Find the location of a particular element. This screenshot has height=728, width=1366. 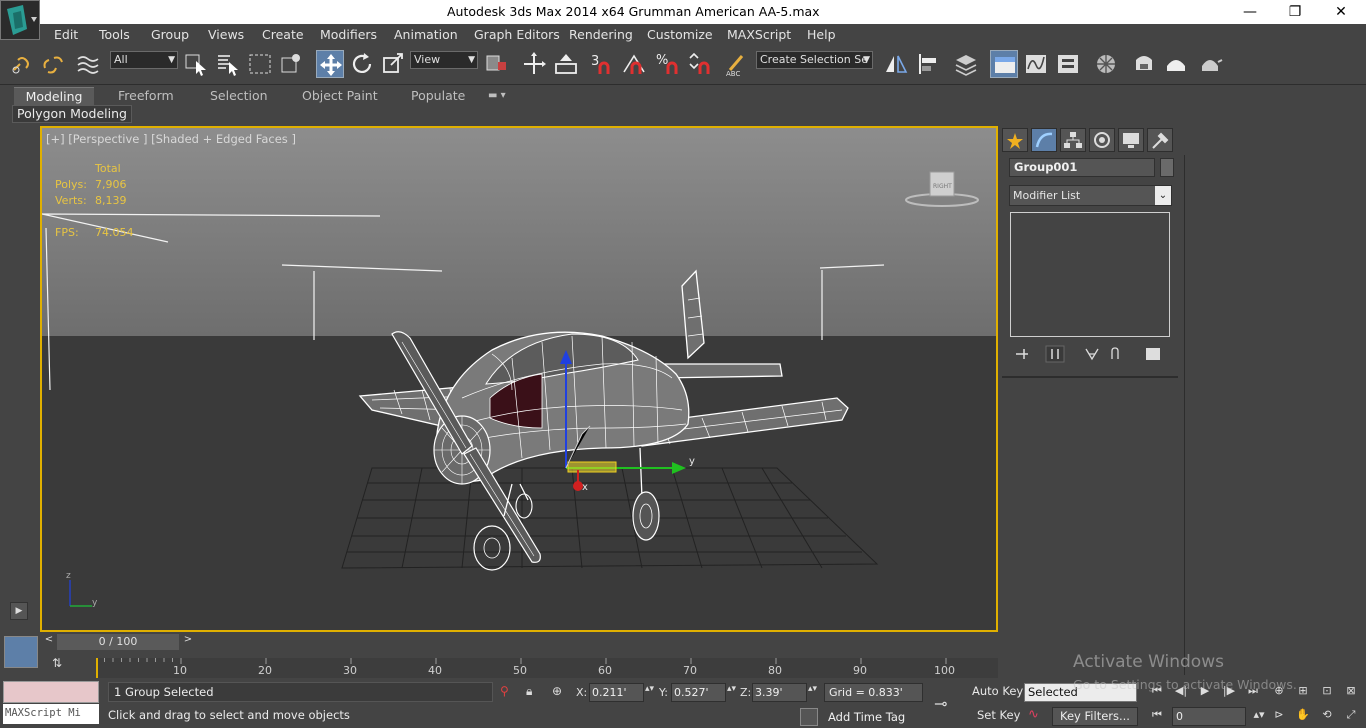

percent-snap-toggle-icon: % is located at coordinates (668, 64).